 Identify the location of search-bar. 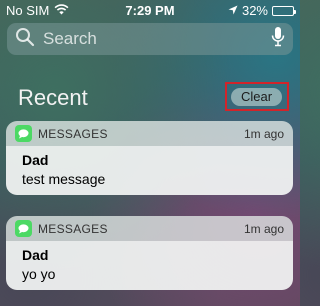
(150, 39).